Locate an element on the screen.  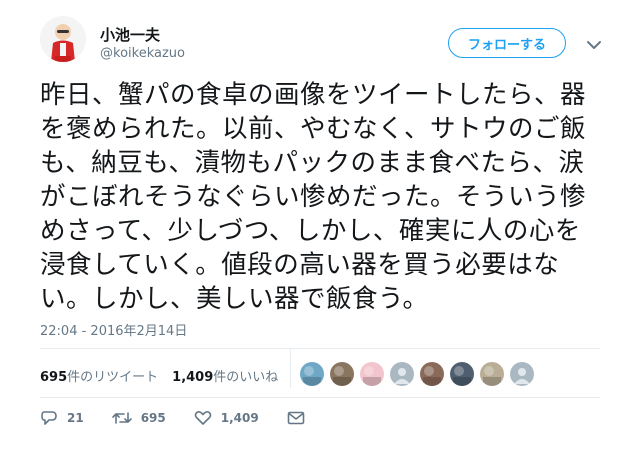
heart-icon is located at coordinates (203, 418).